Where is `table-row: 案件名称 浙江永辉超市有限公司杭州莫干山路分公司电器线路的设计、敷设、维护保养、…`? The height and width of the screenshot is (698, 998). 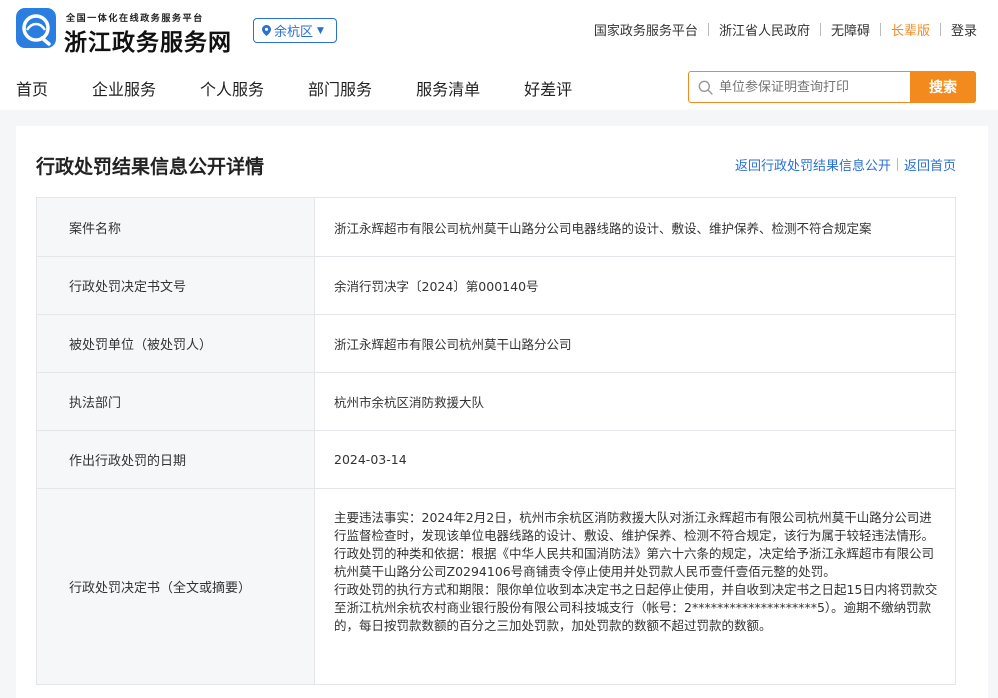
table-row: 案件名称 浙江永辉超市有限公司杭州莫干山路分公司电器线路的设计、敷设、维护保养、… is located at coordinates (496, 227).